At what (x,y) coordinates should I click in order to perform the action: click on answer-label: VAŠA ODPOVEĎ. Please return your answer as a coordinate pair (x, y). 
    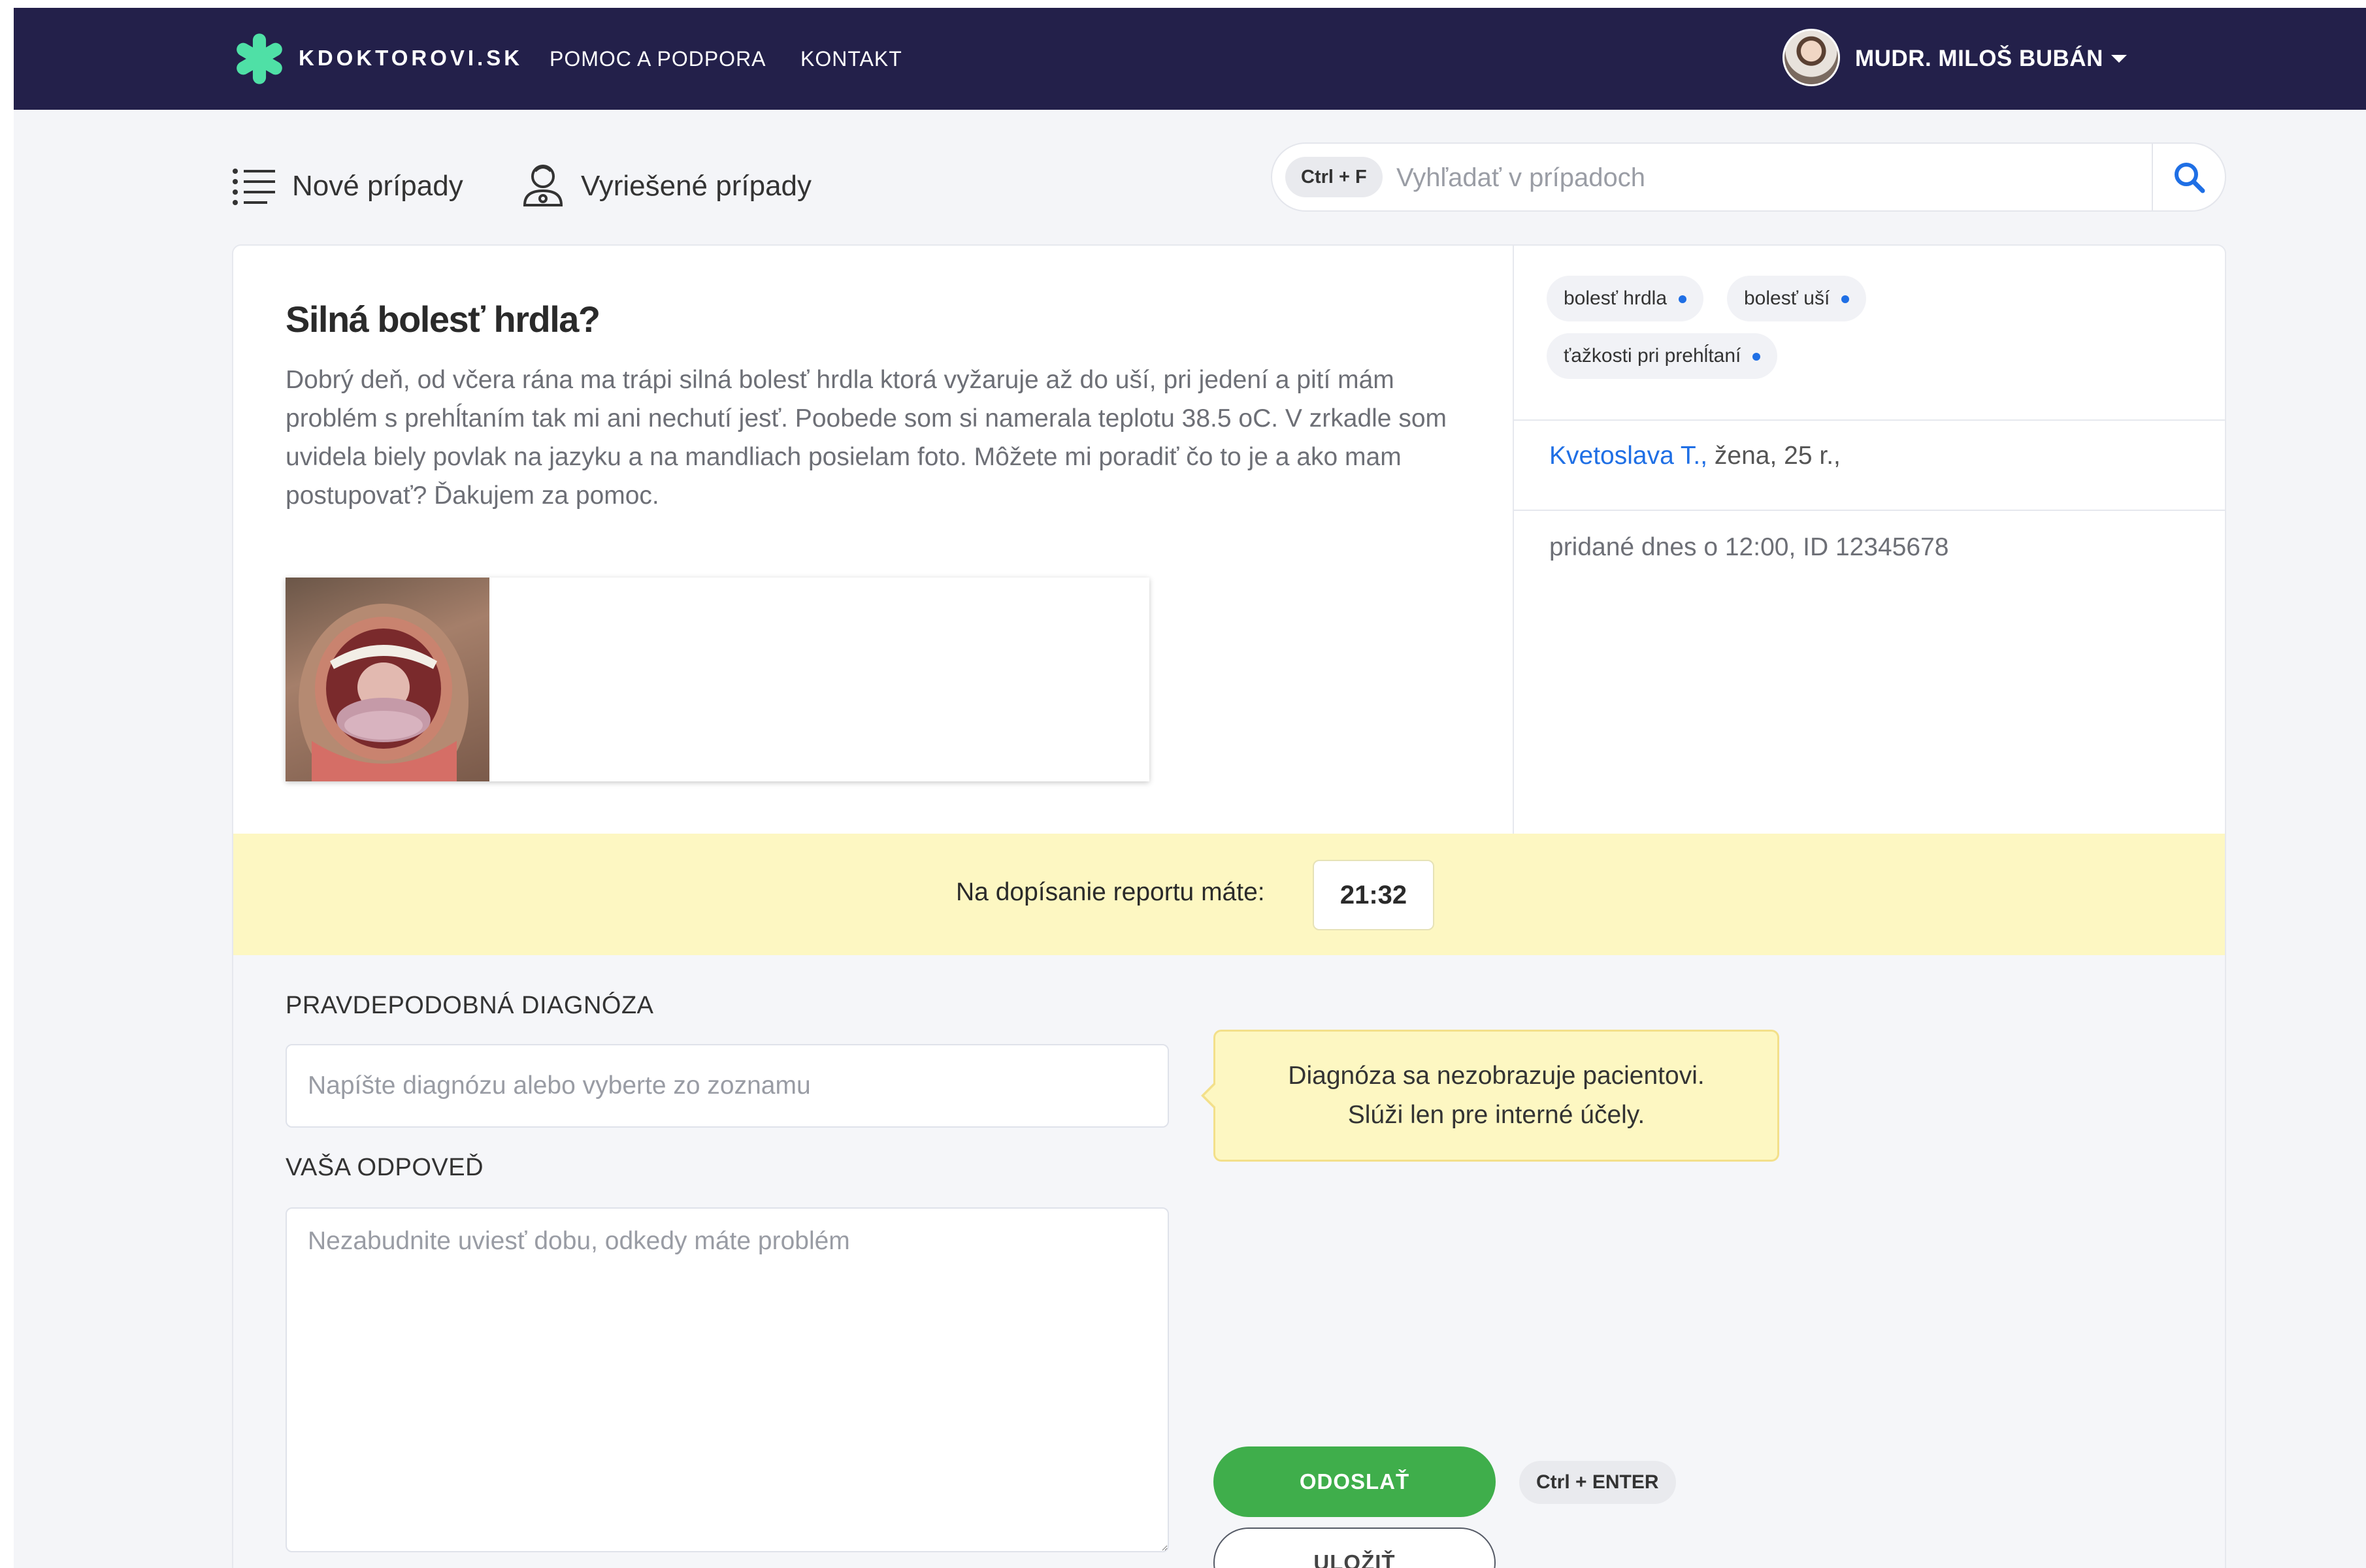
    Looking at the image, I should click on (385, 1167).